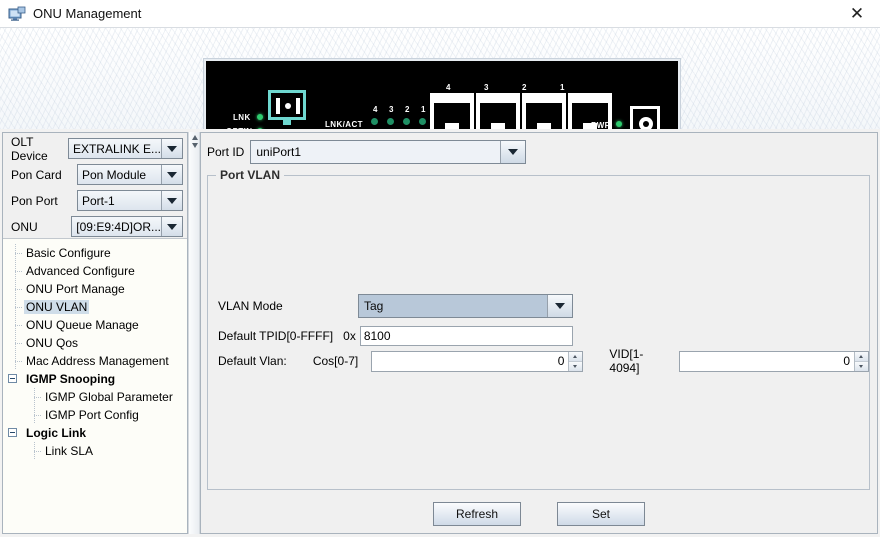  I want to click on tree-item-advanced-configure: Advanced Configure, so click(95, 271).